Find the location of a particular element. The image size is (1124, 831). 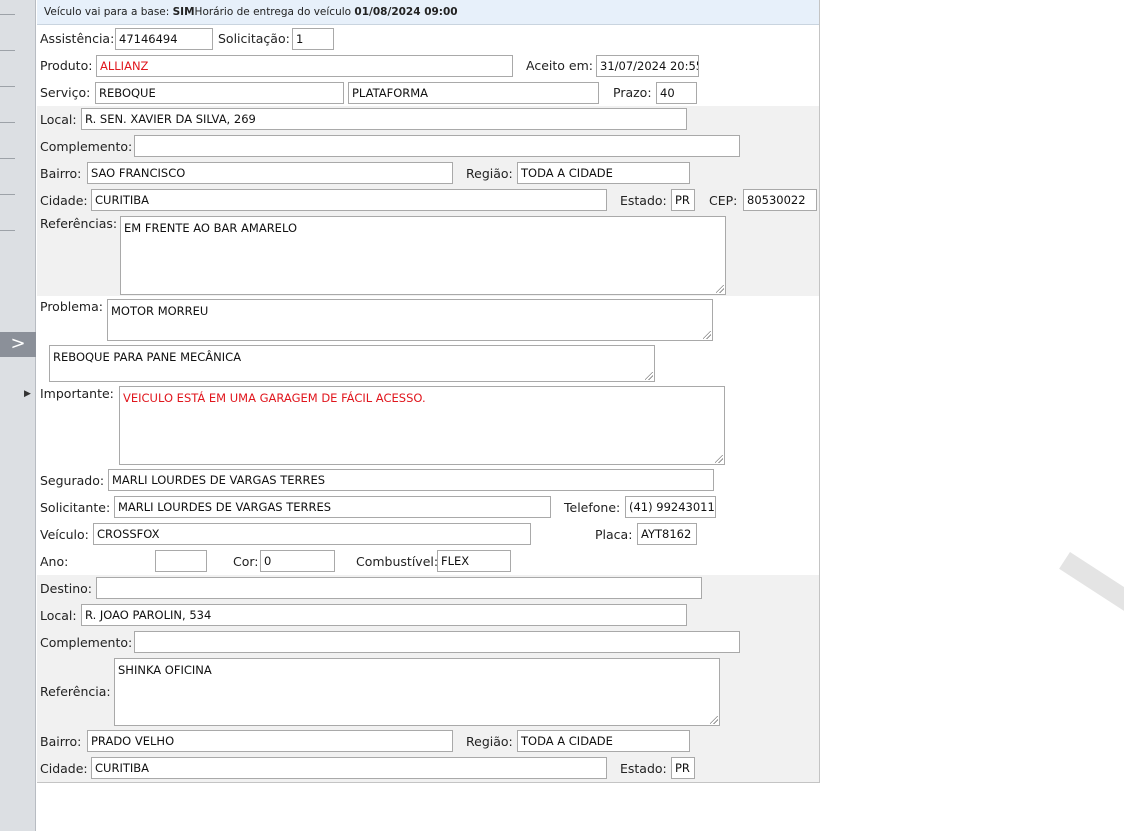

veiculo-field: CROSSFOX is located at coordinates (312, 534).